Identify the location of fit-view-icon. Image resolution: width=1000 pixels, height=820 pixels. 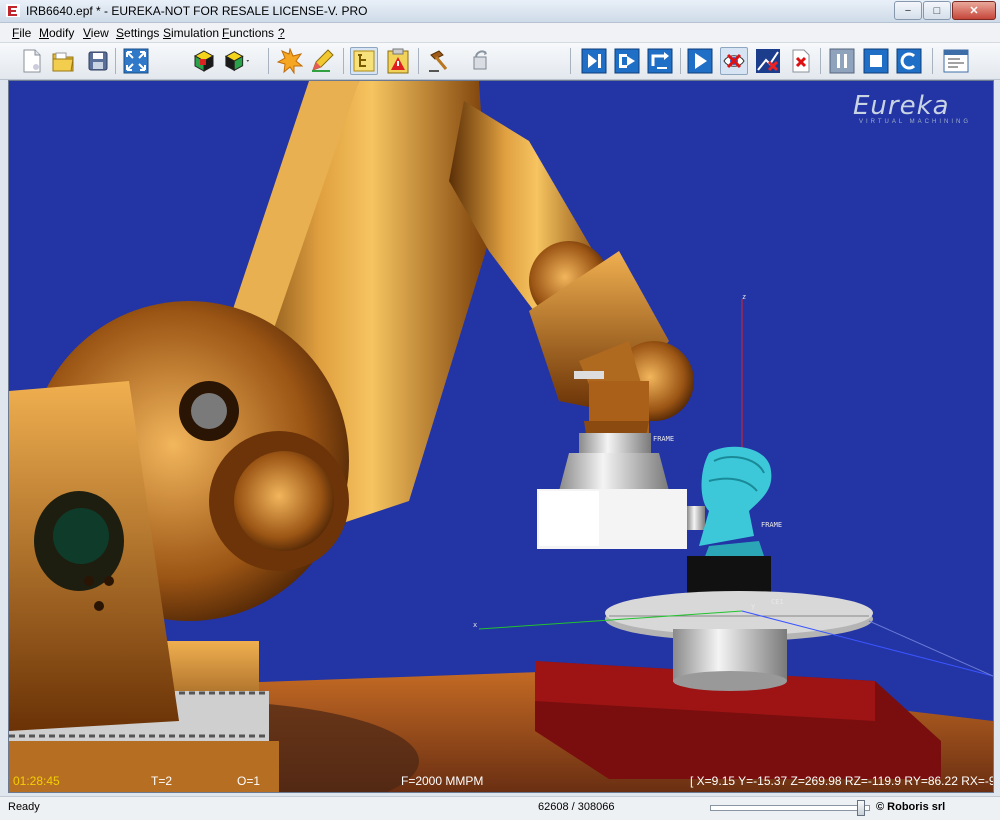
(136, 61).